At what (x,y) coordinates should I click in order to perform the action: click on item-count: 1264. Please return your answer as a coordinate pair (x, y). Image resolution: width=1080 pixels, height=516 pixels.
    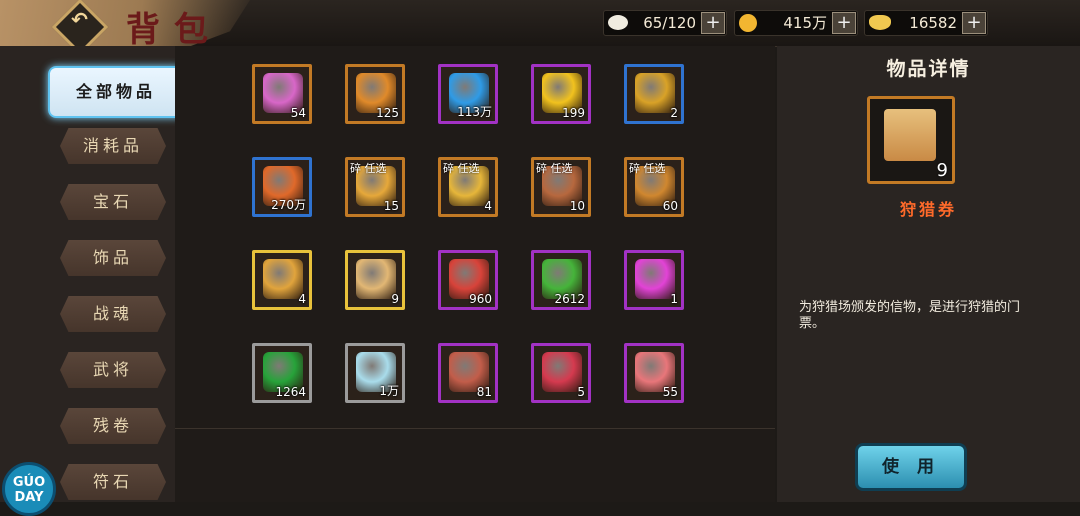
    Looking at the image, I should click on (290, 392).